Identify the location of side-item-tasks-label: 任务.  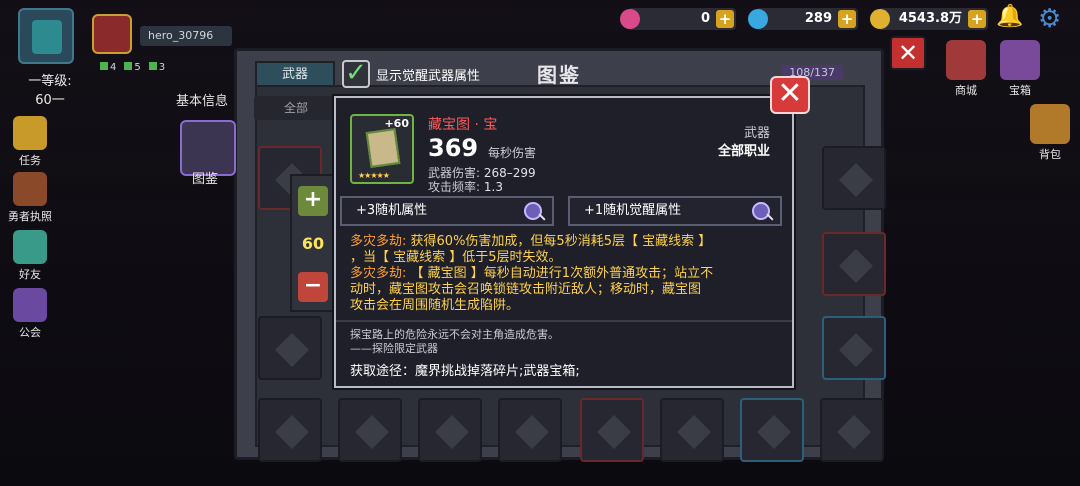
(30, 160).